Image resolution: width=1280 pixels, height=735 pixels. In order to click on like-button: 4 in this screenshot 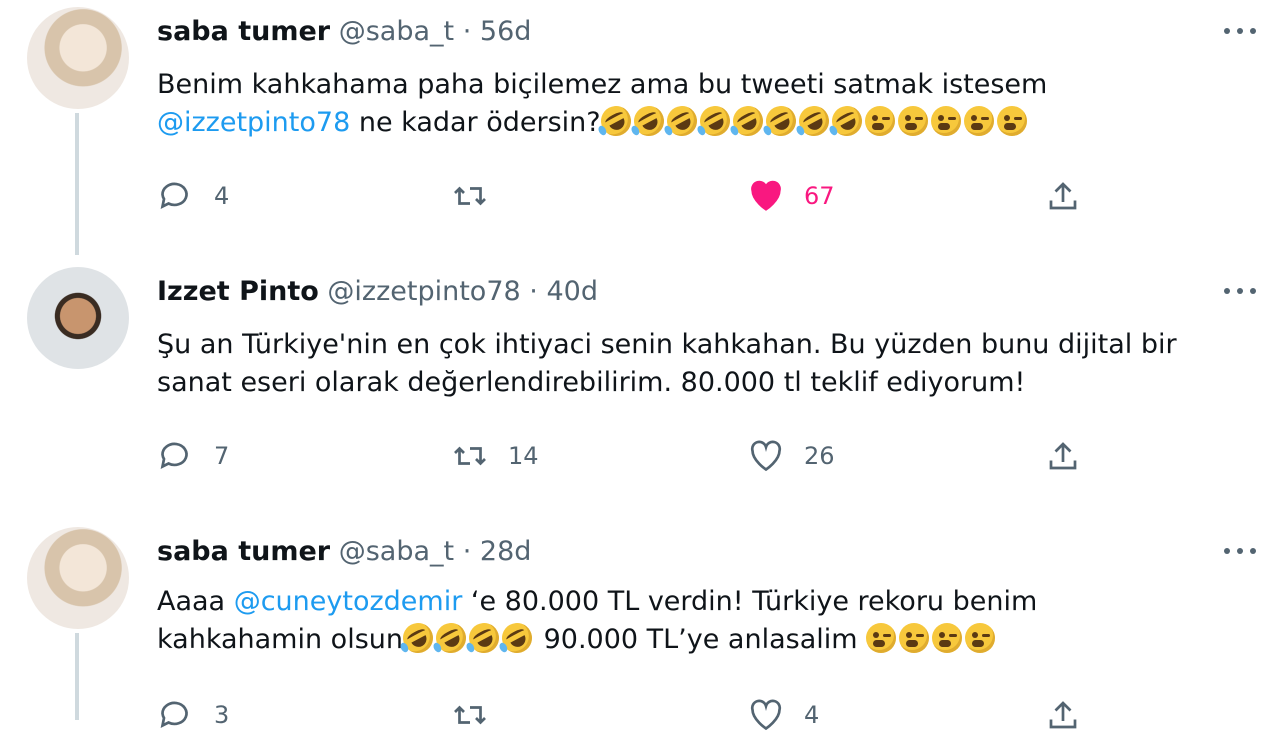, I will do `click(783, 715)`.